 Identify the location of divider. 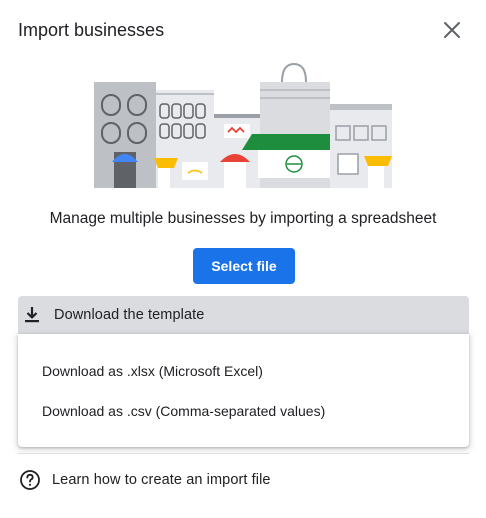
(243, 453).